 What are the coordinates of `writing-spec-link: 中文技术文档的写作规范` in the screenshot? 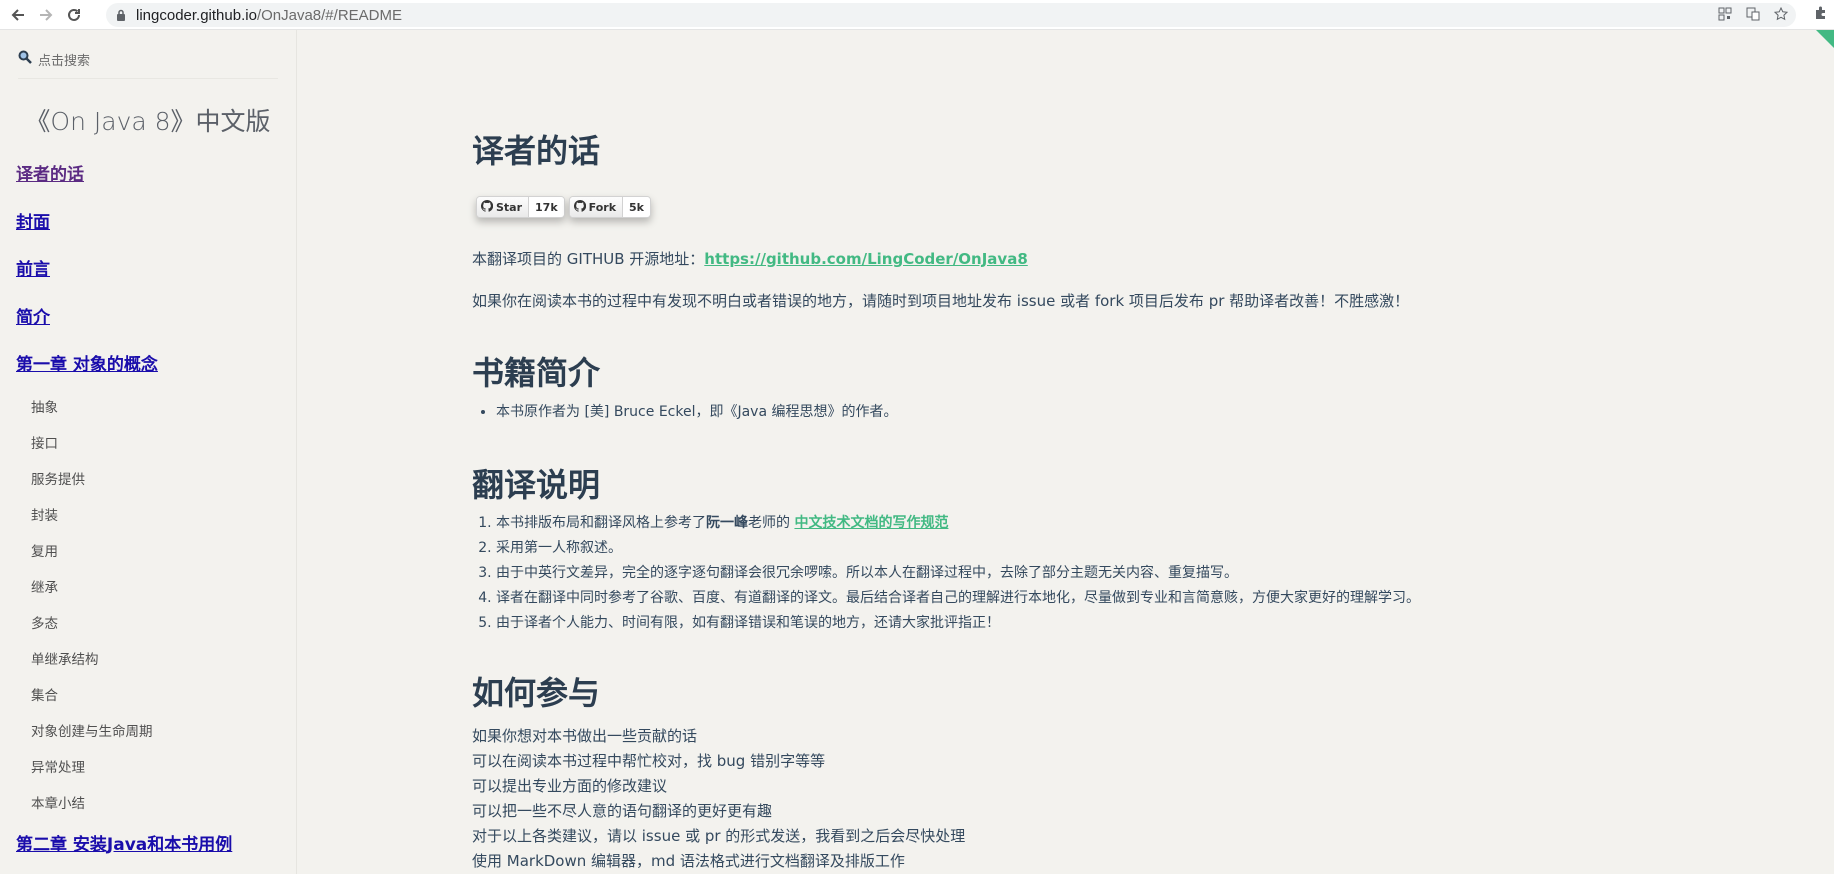 It's located at (871, 523).